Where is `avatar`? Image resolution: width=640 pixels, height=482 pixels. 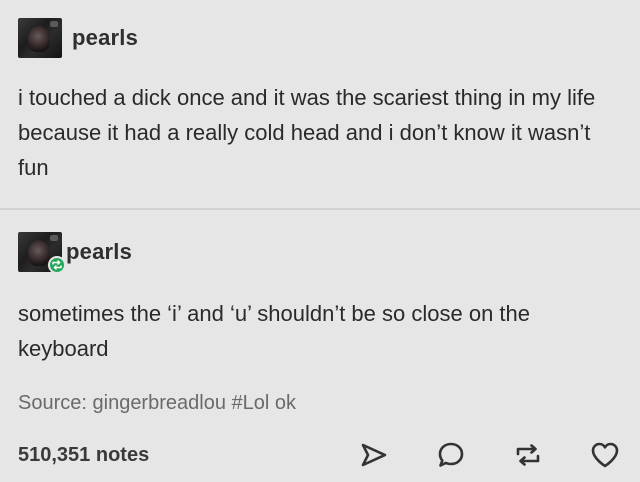 avatar is located at coordinates (40, 38).